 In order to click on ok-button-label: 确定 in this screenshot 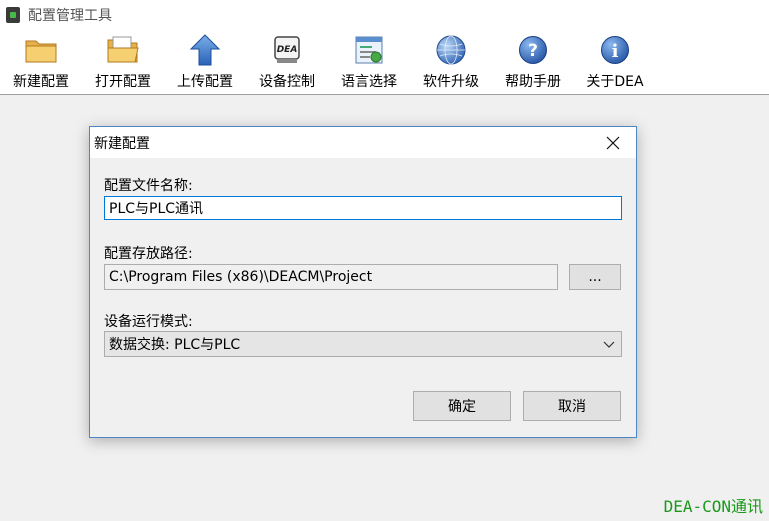, I will do `click(462, 407)`.